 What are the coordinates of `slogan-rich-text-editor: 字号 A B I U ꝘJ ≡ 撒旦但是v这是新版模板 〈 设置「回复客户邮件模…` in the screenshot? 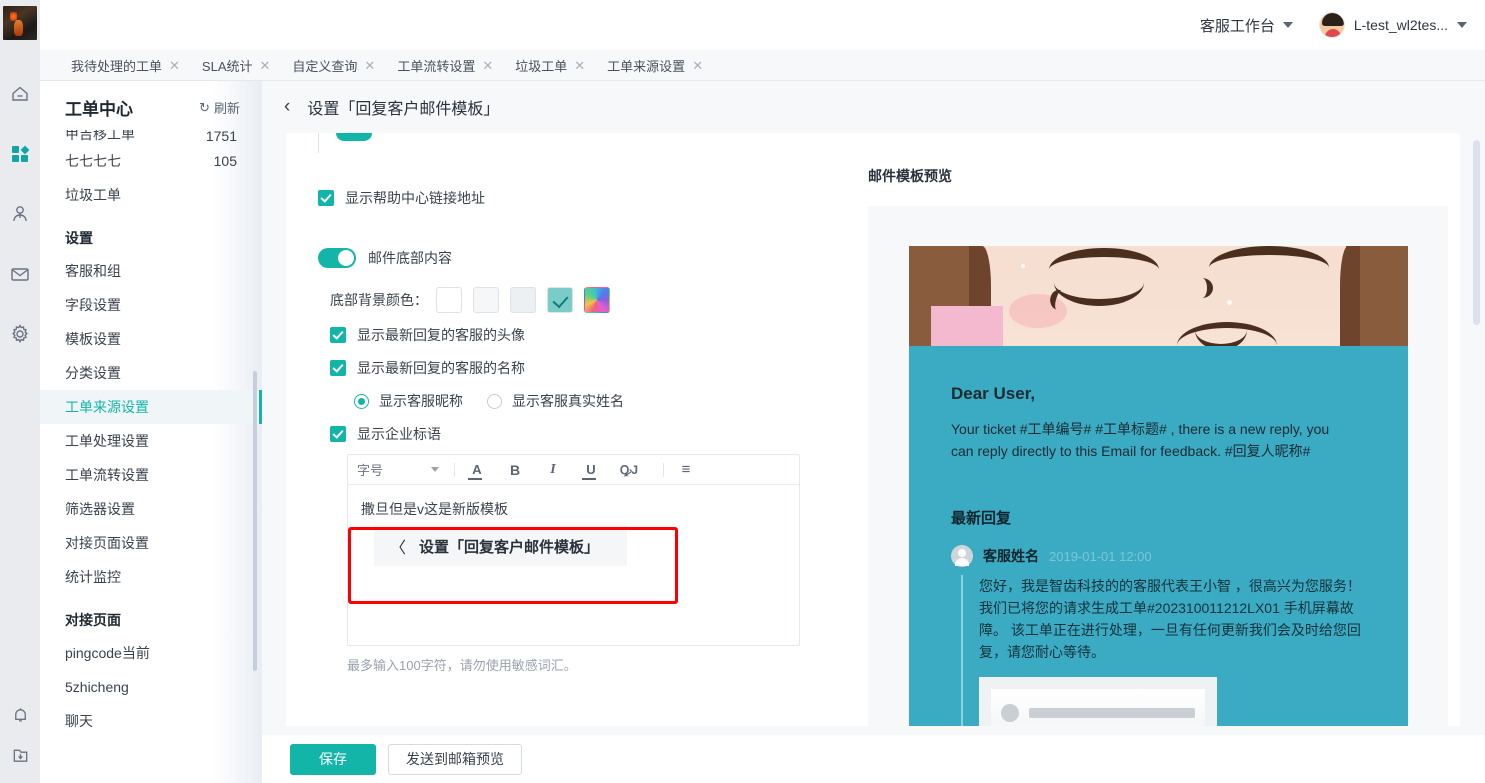 It's located at (573, 550).